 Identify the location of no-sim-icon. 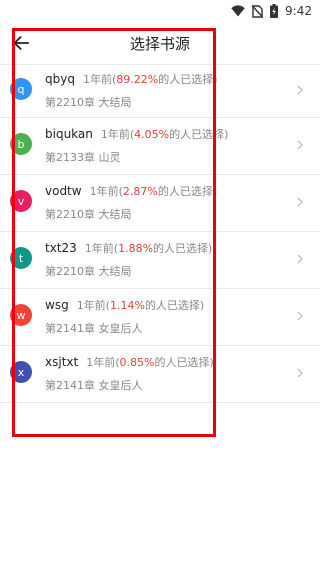
(258, 11).